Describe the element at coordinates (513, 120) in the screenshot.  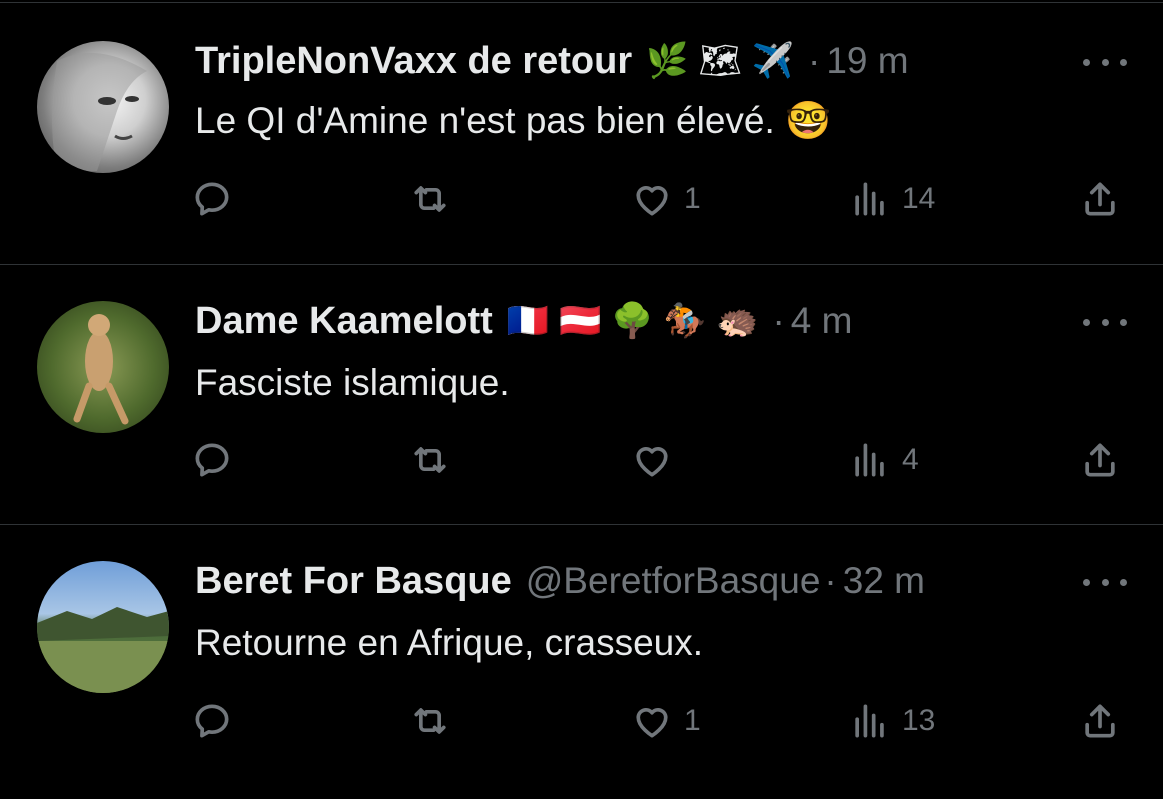
I see `tweet-text: Le QI d'Amine n'est pas bien élevé. 🤓` at that location.